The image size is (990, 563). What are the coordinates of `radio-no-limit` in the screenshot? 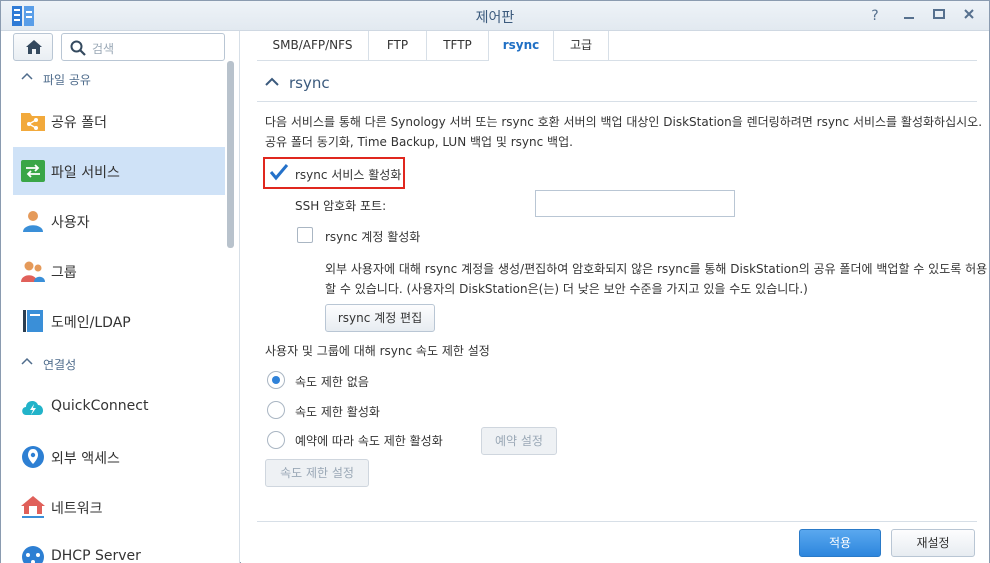 It's located at (276, 380).